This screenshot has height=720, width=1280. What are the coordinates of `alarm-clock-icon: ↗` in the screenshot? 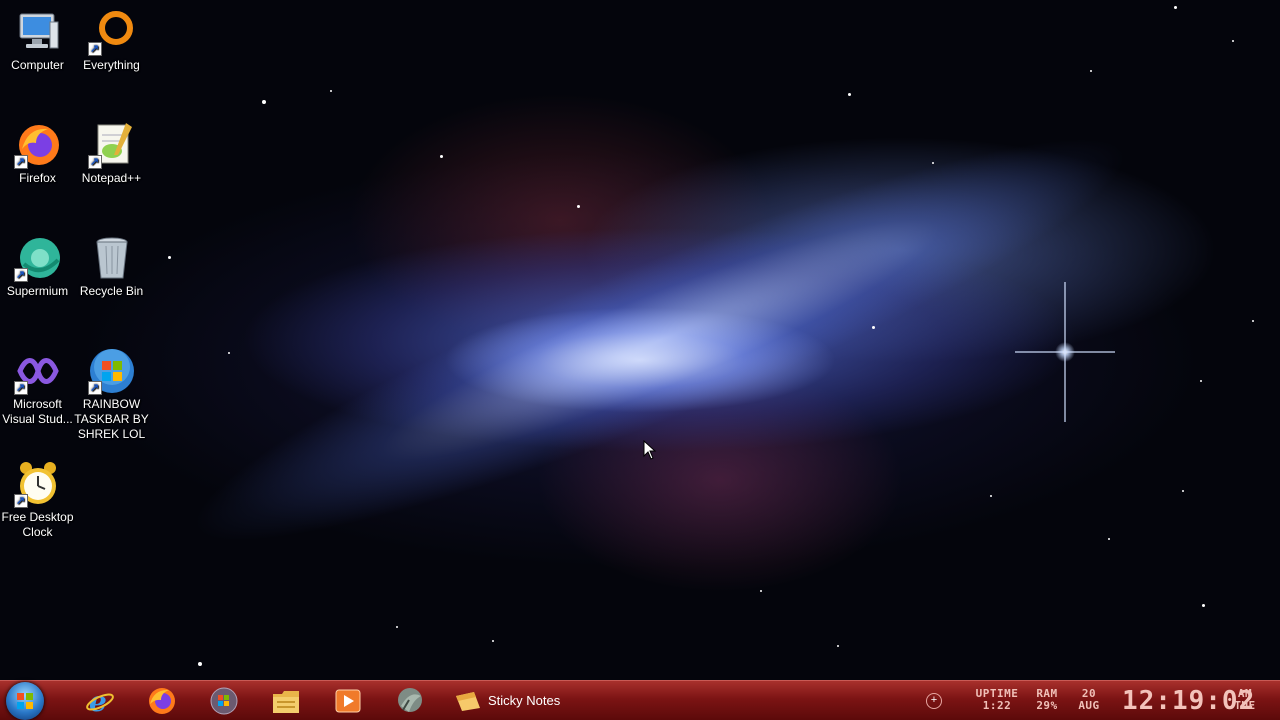 It's located at (37, 484).